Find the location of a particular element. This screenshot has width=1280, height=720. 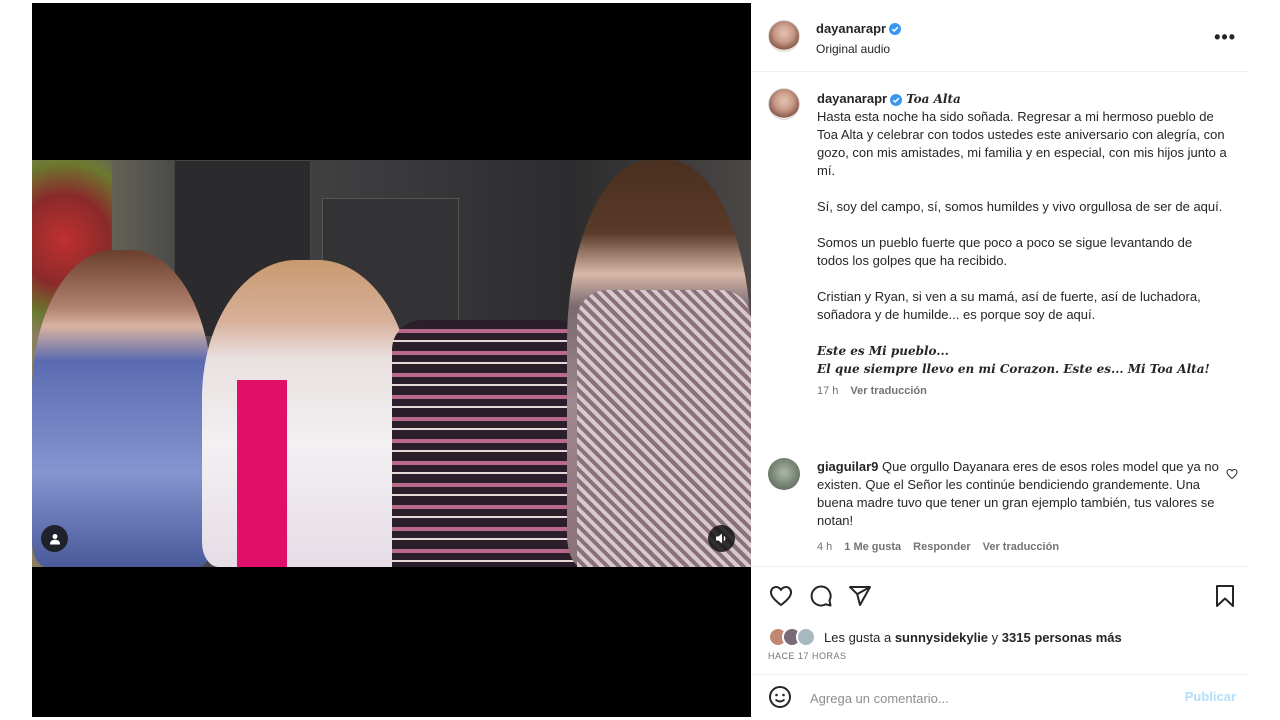

caption-meta: 17 h Ver traducción is located at coordinates (1022, 391).